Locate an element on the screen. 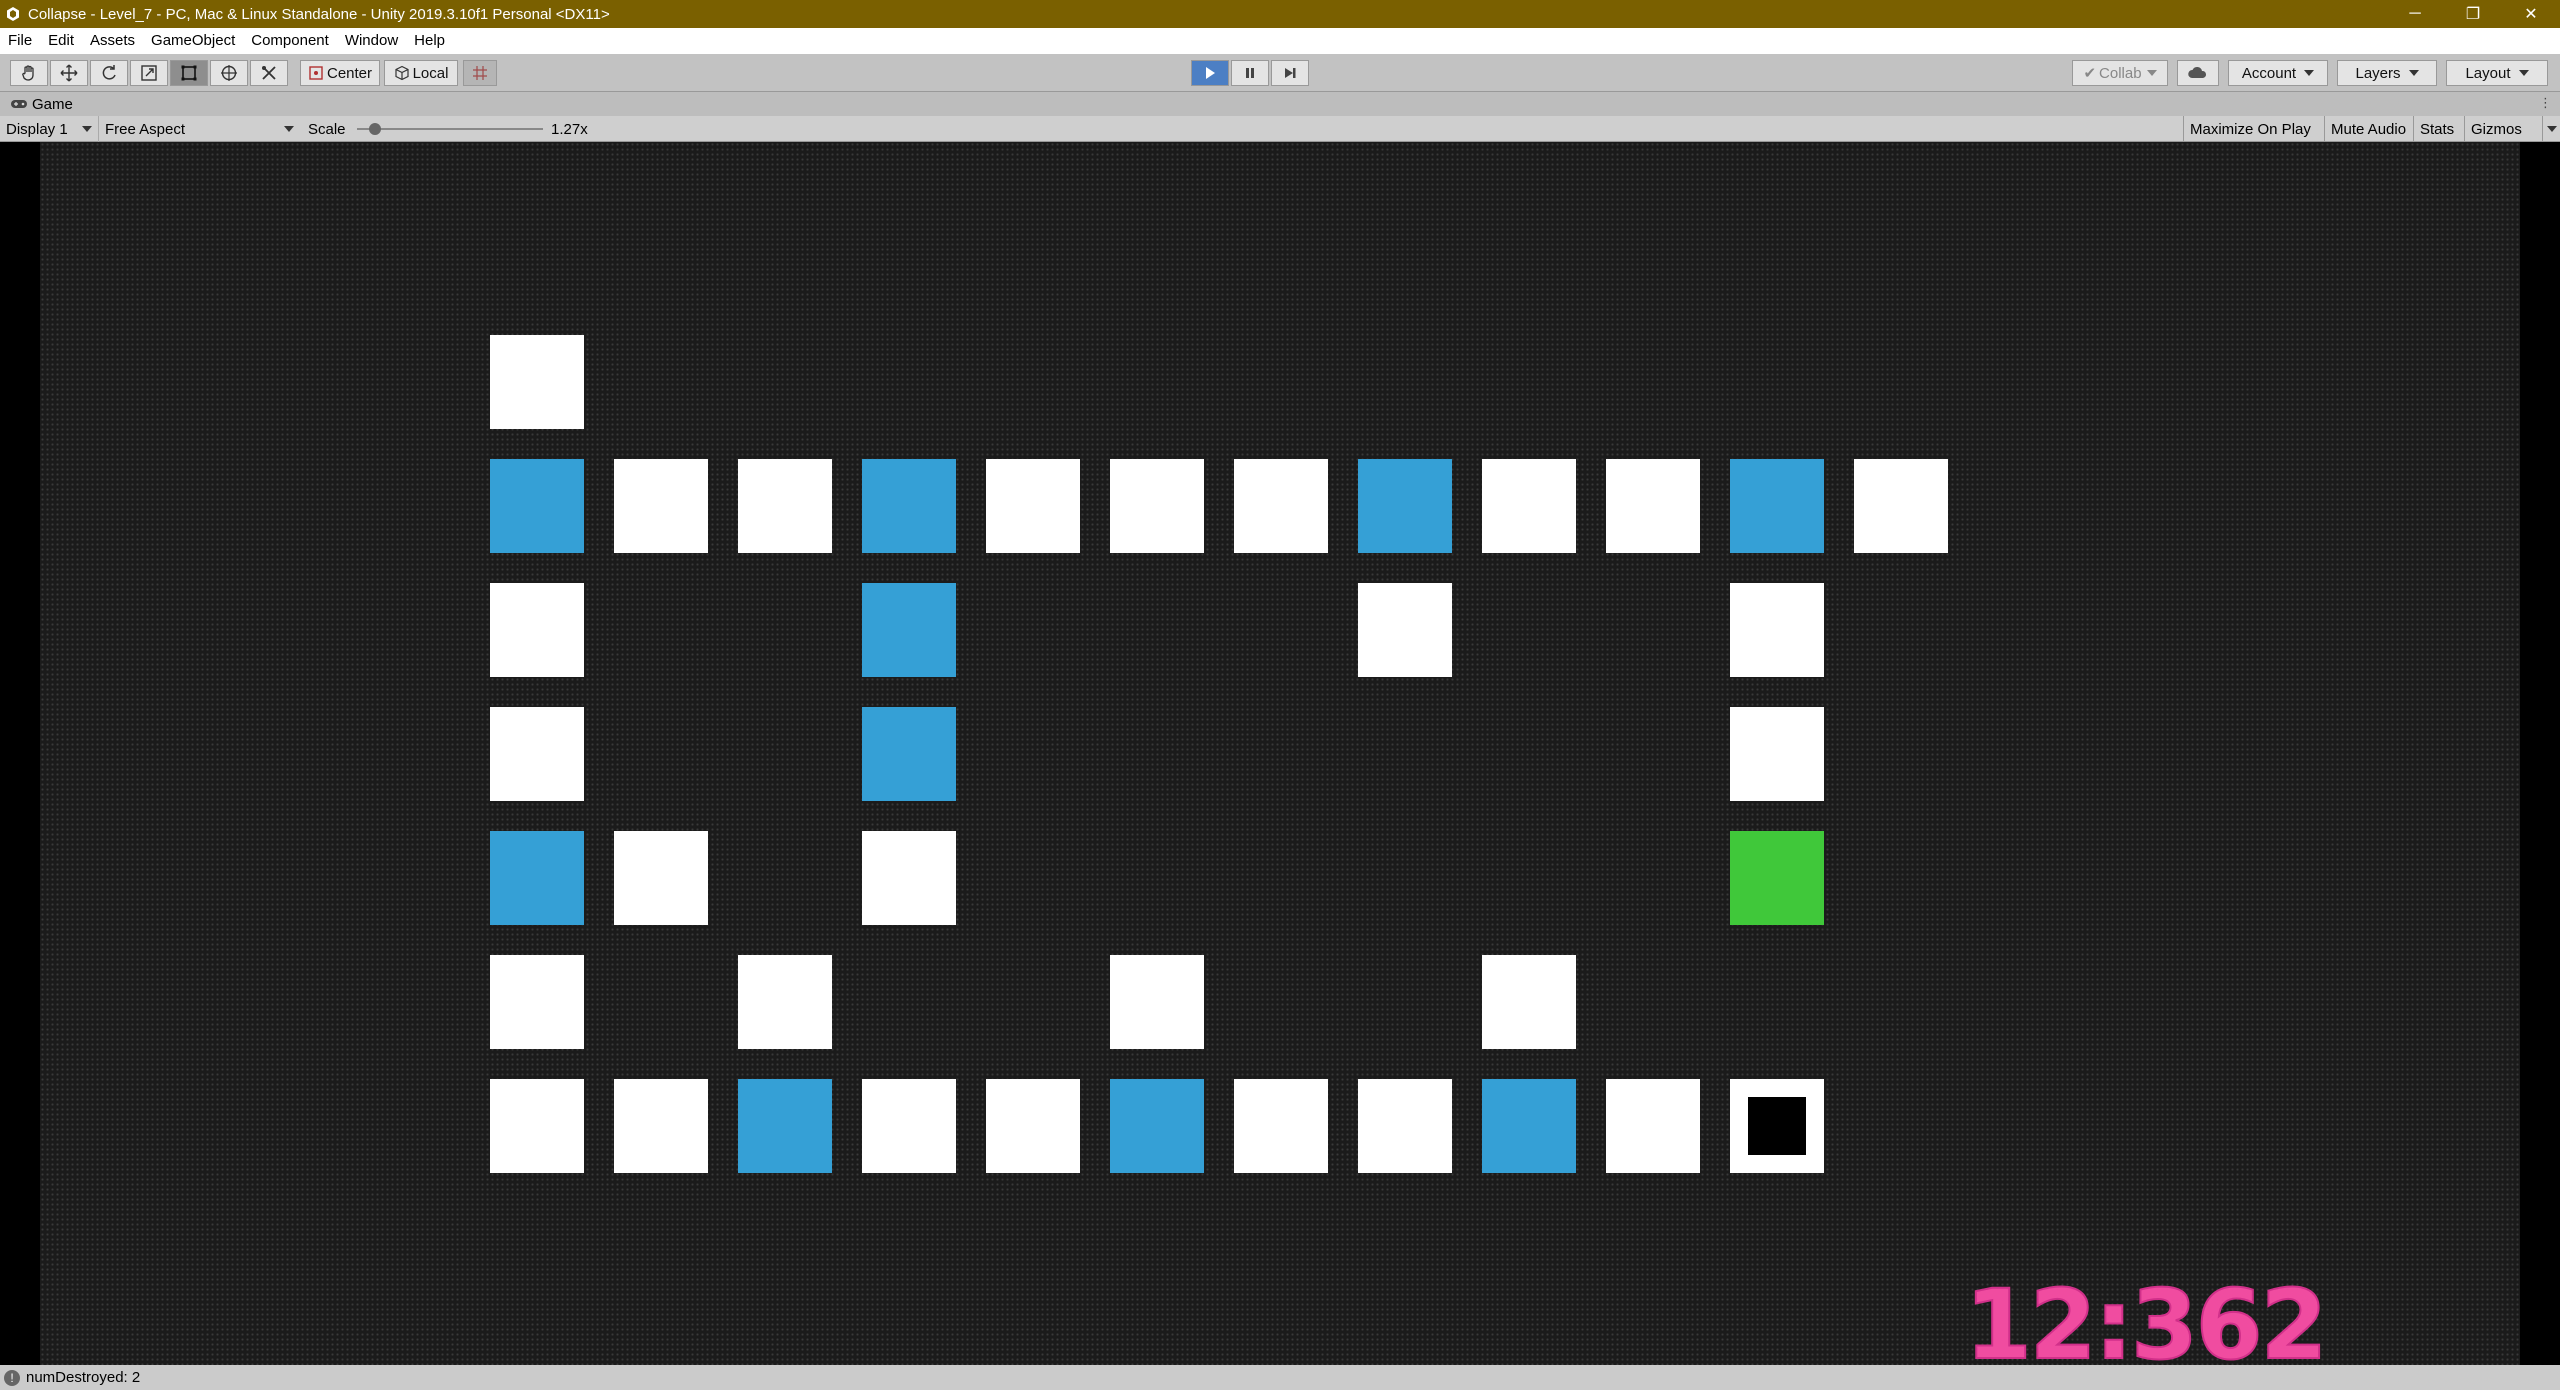  gamepad-icon is located at coordinates (19, 104).